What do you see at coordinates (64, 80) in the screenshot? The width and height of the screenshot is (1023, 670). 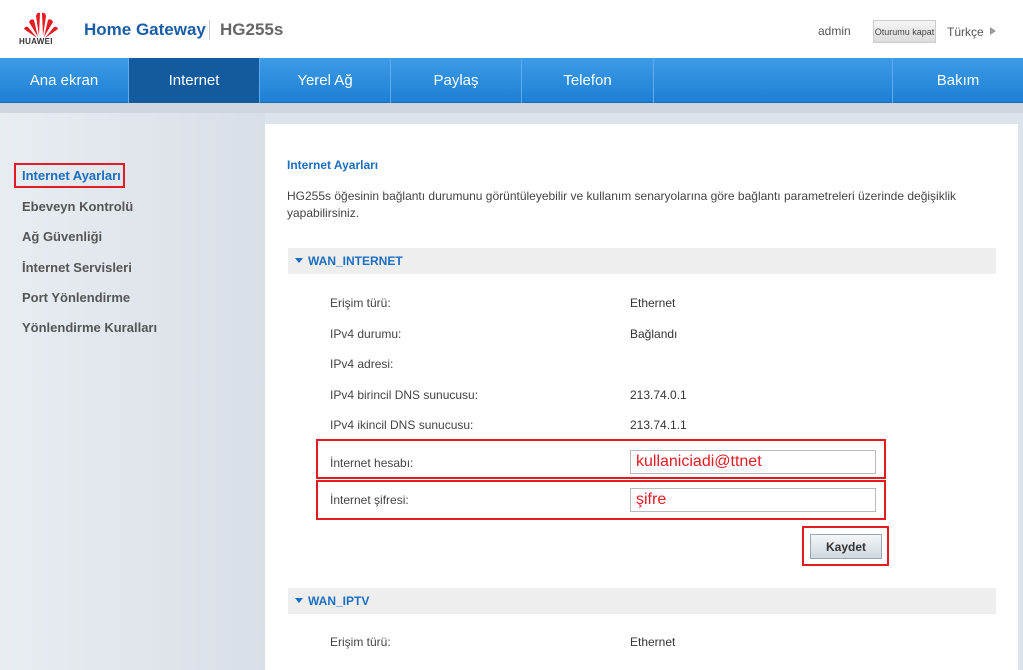 I see `nav-item-home: Ana ekran` at bounding box center [64, 80].